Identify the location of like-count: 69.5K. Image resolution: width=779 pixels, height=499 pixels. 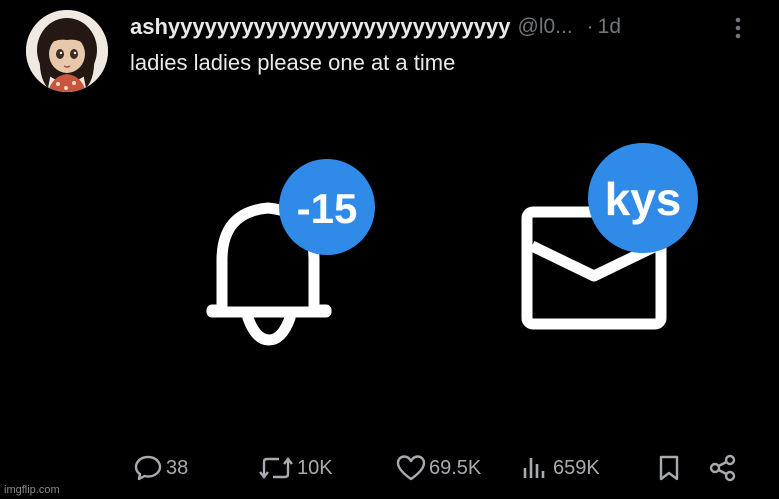
(455, 467).